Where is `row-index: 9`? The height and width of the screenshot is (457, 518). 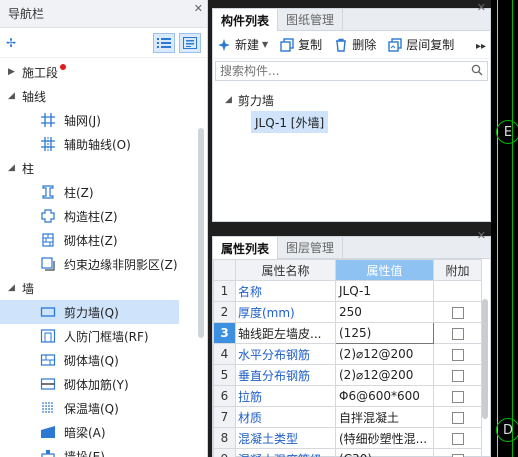 row-index: 9 is located at coordinates (224, 452).